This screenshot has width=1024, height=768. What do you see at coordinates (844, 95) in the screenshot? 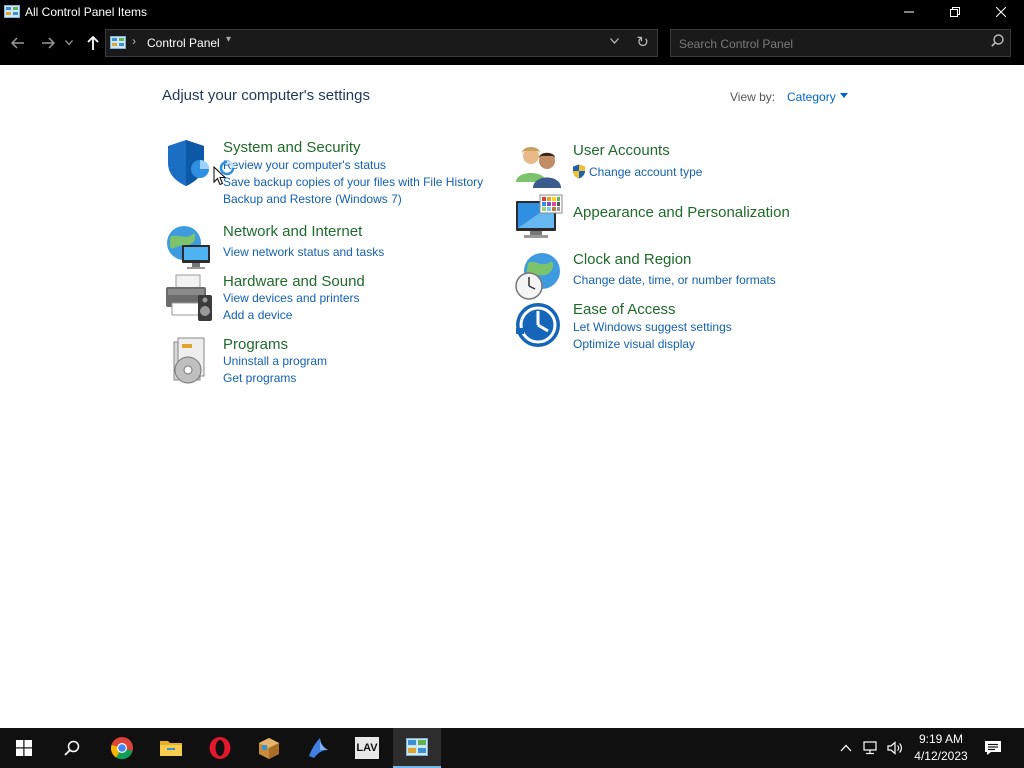
I see `view-by-caret-icon` at bounding box center [844, 95].